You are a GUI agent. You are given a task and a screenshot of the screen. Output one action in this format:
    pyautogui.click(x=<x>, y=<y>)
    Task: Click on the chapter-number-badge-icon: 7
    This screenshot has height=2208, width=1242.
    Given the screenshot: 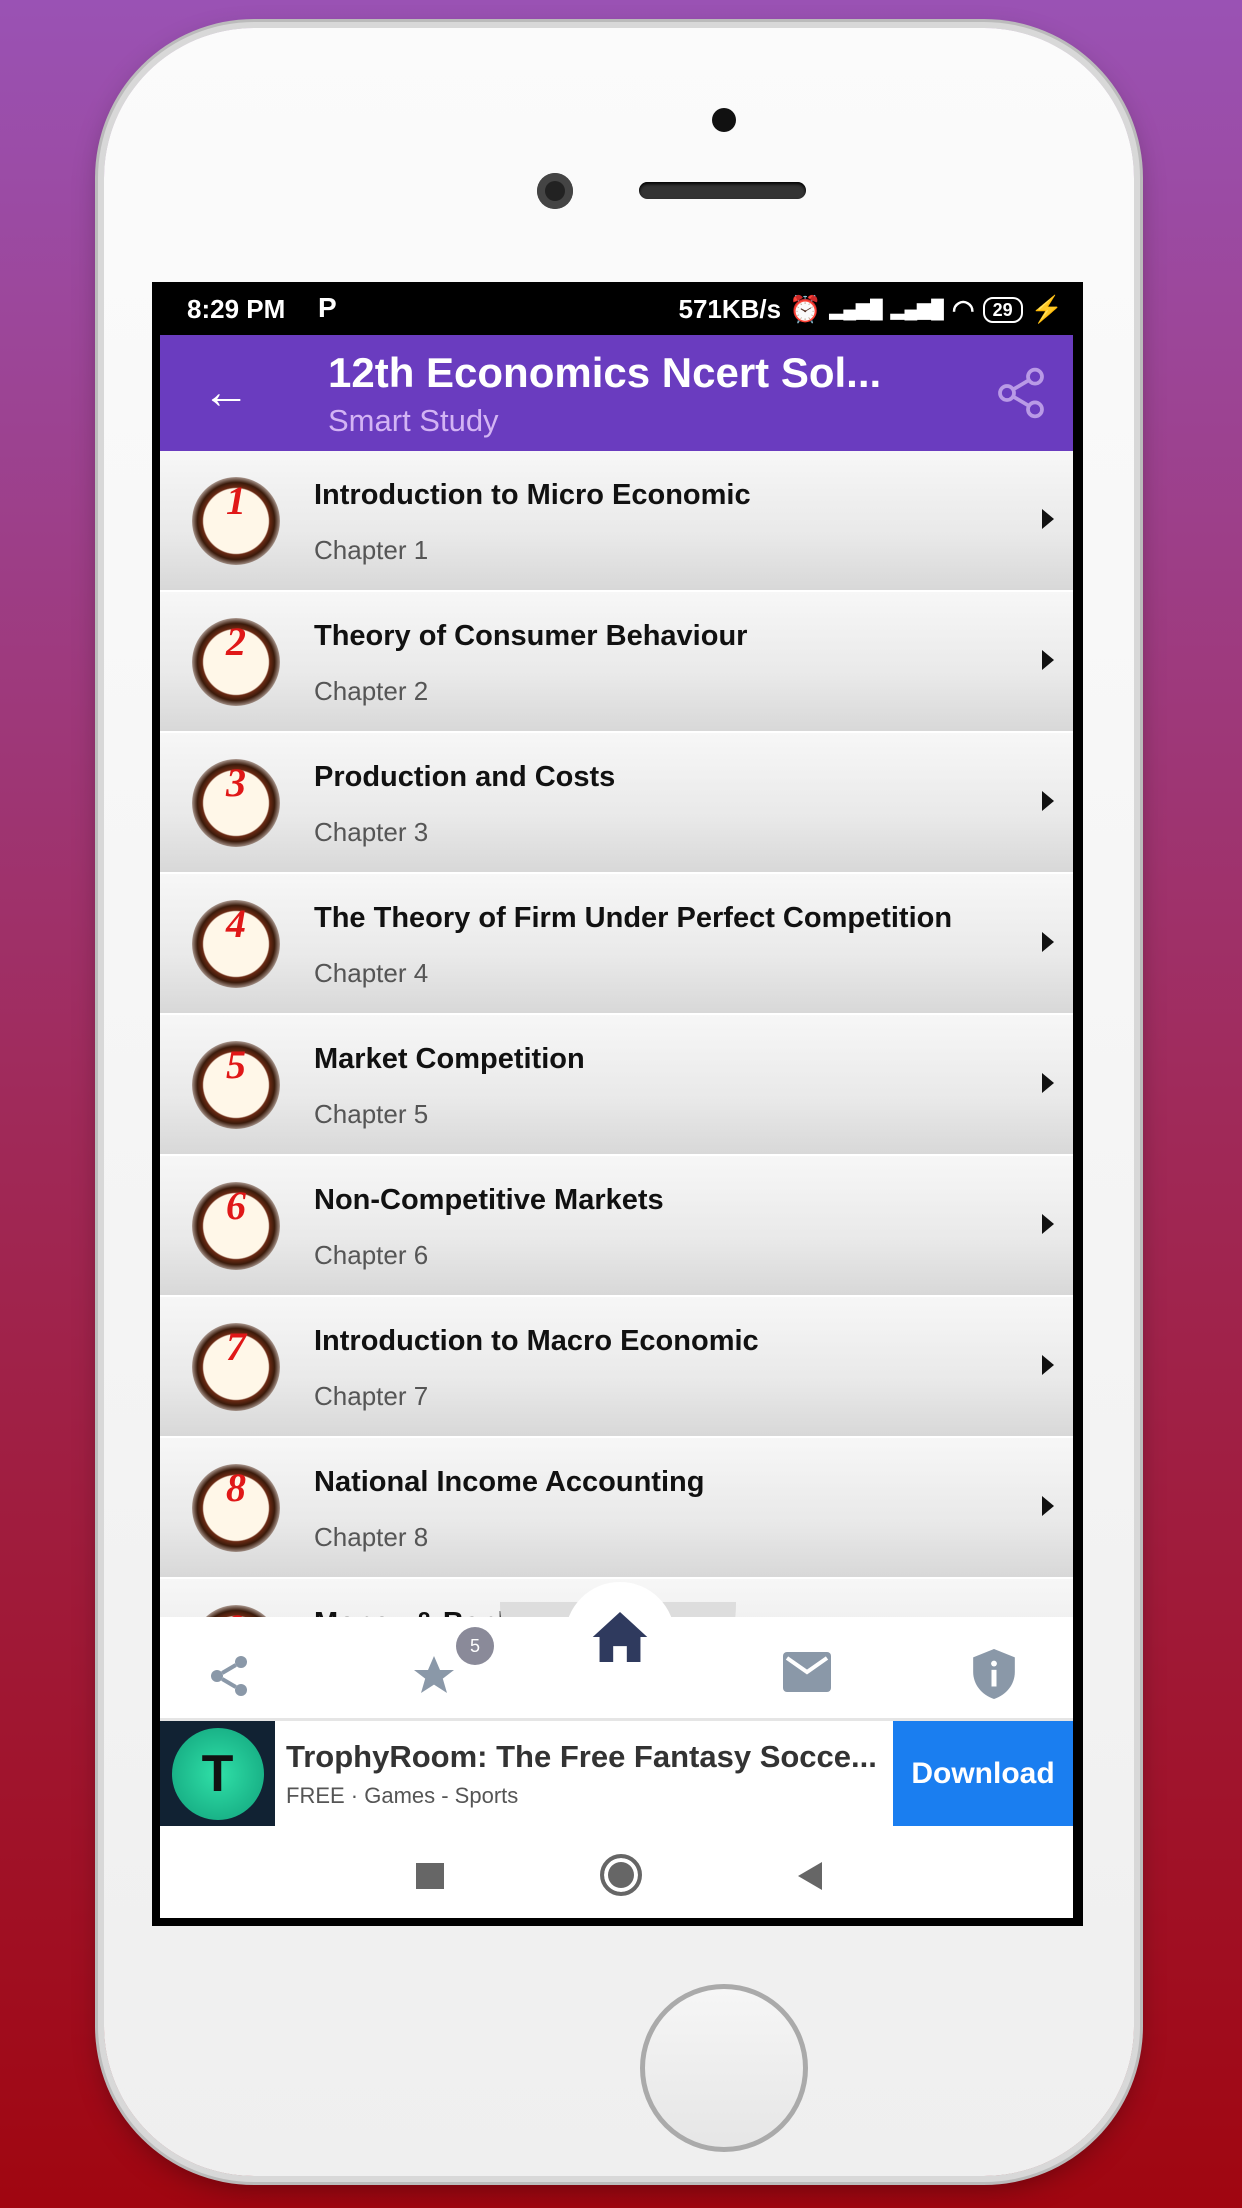 What is the action you would take?
    pyautogui.click(x=236, y=1367)
    